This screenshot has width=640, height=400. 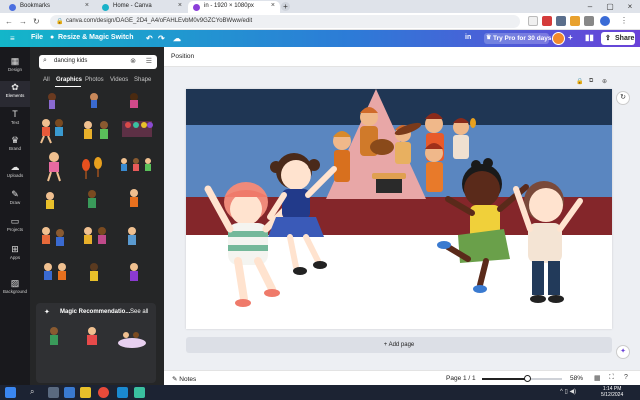 I want to click on minimize-icon: –, so click(x=590, y=6).